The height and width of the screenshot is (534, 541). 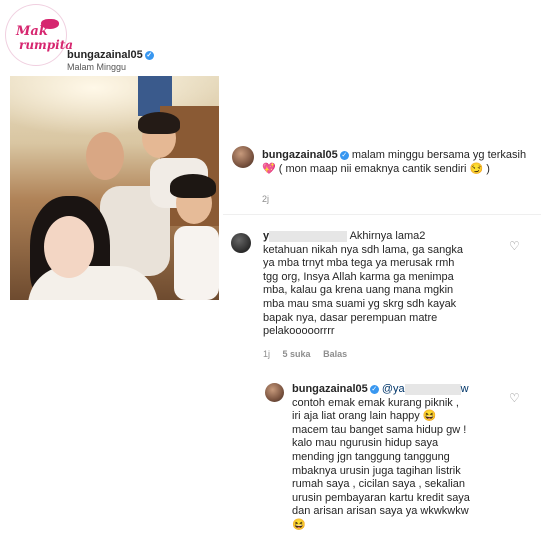 I want to click on reply-line: rumah saya , cicilan saya , sekalian, so click(x=379, y=484).